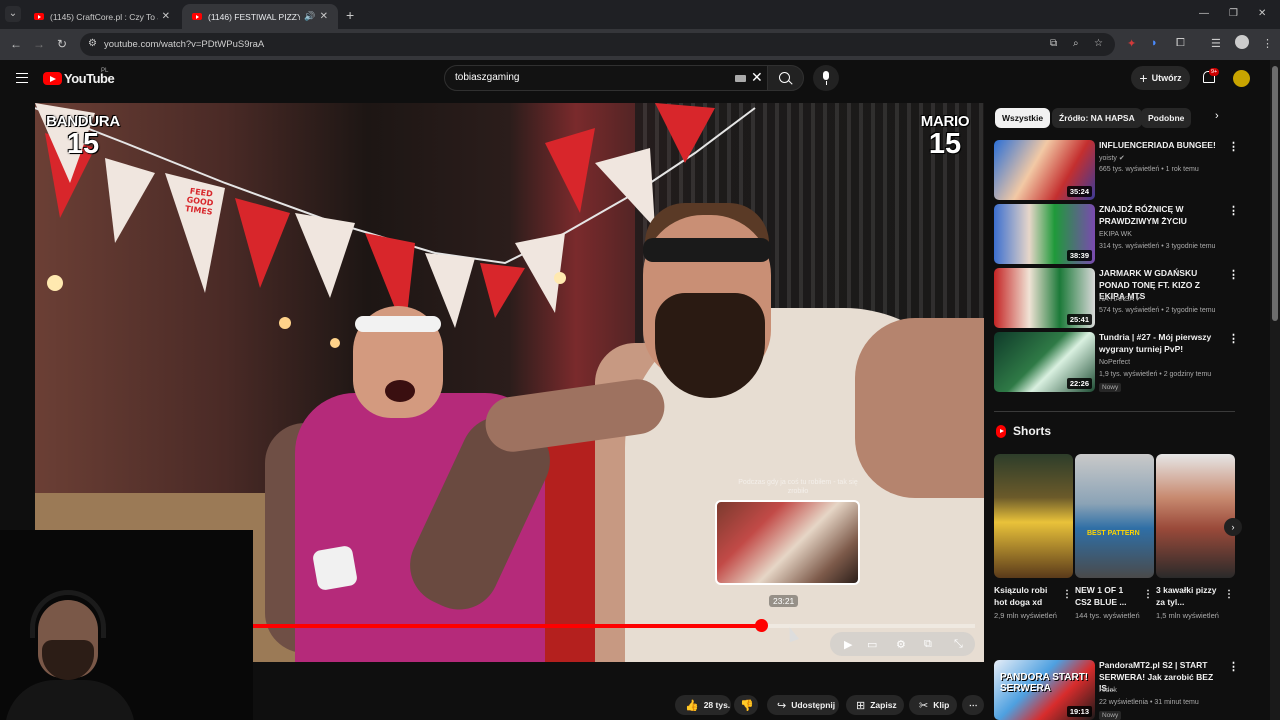 This screenshot has width=1280, height=720. Describe the element at coordinates (1131, 43) in the screenshot. I see `extension-icon: ✦` at that location.